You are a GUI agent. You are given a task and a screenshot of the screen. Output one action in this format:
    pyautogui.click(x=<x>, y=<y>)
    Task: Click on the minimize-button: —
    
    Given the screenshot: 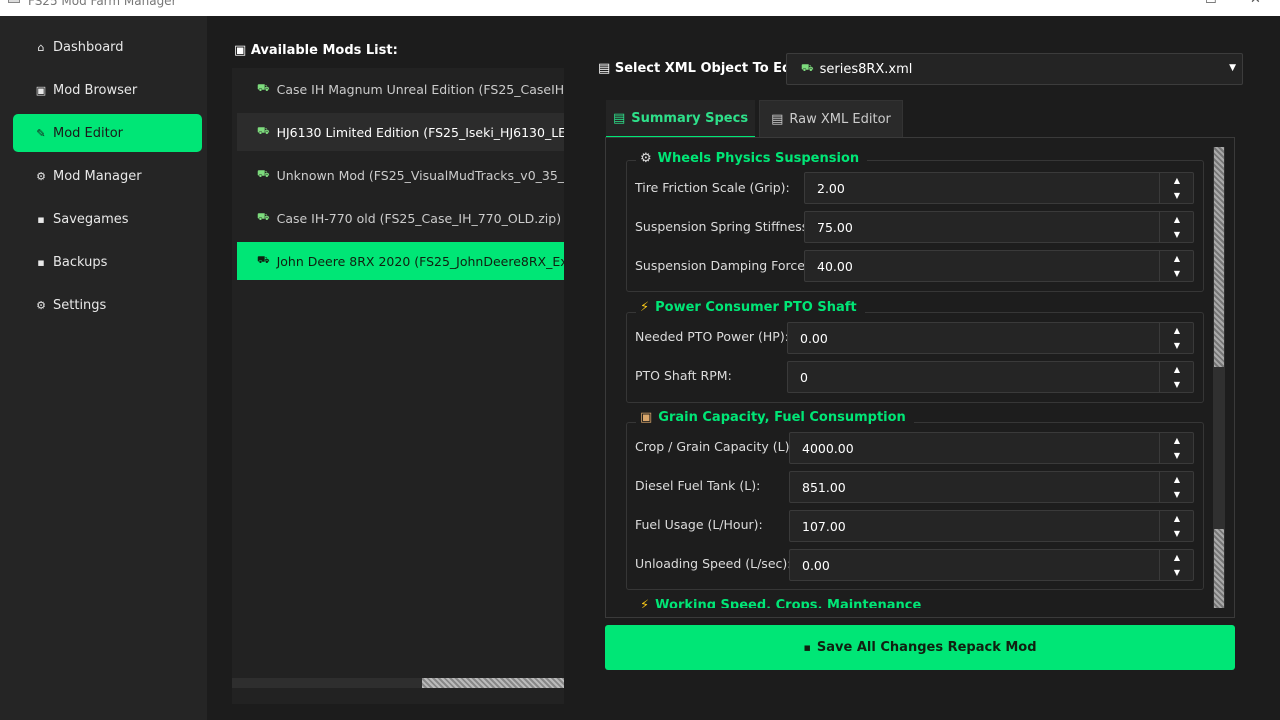 What is the action you would take?
    pyautogui.click(x=1166, y=3)
    